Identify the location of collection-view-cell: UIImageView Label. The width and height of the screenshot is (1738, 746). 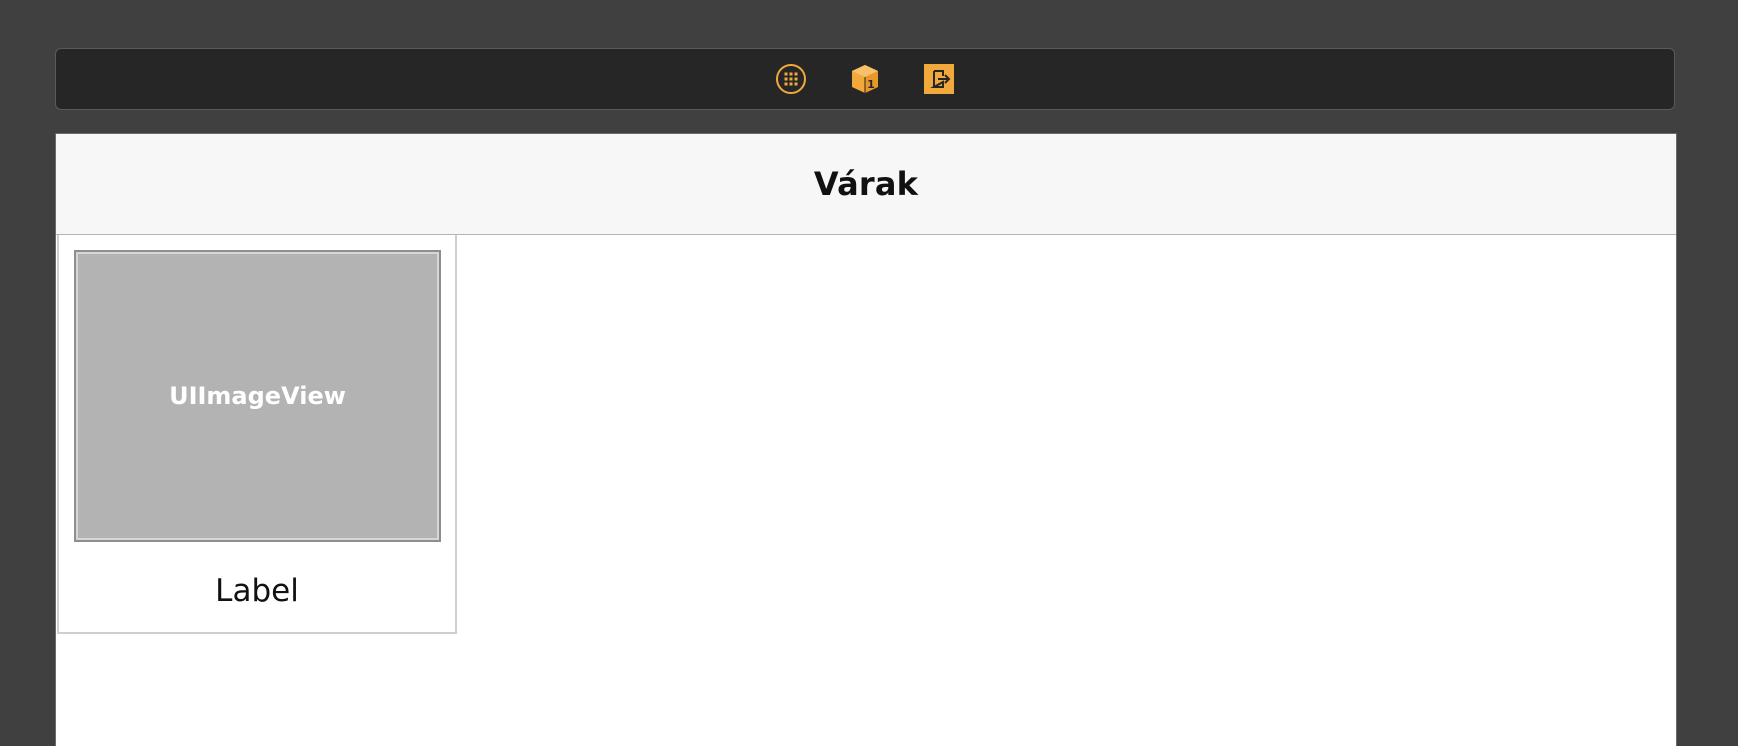
(257, 434).